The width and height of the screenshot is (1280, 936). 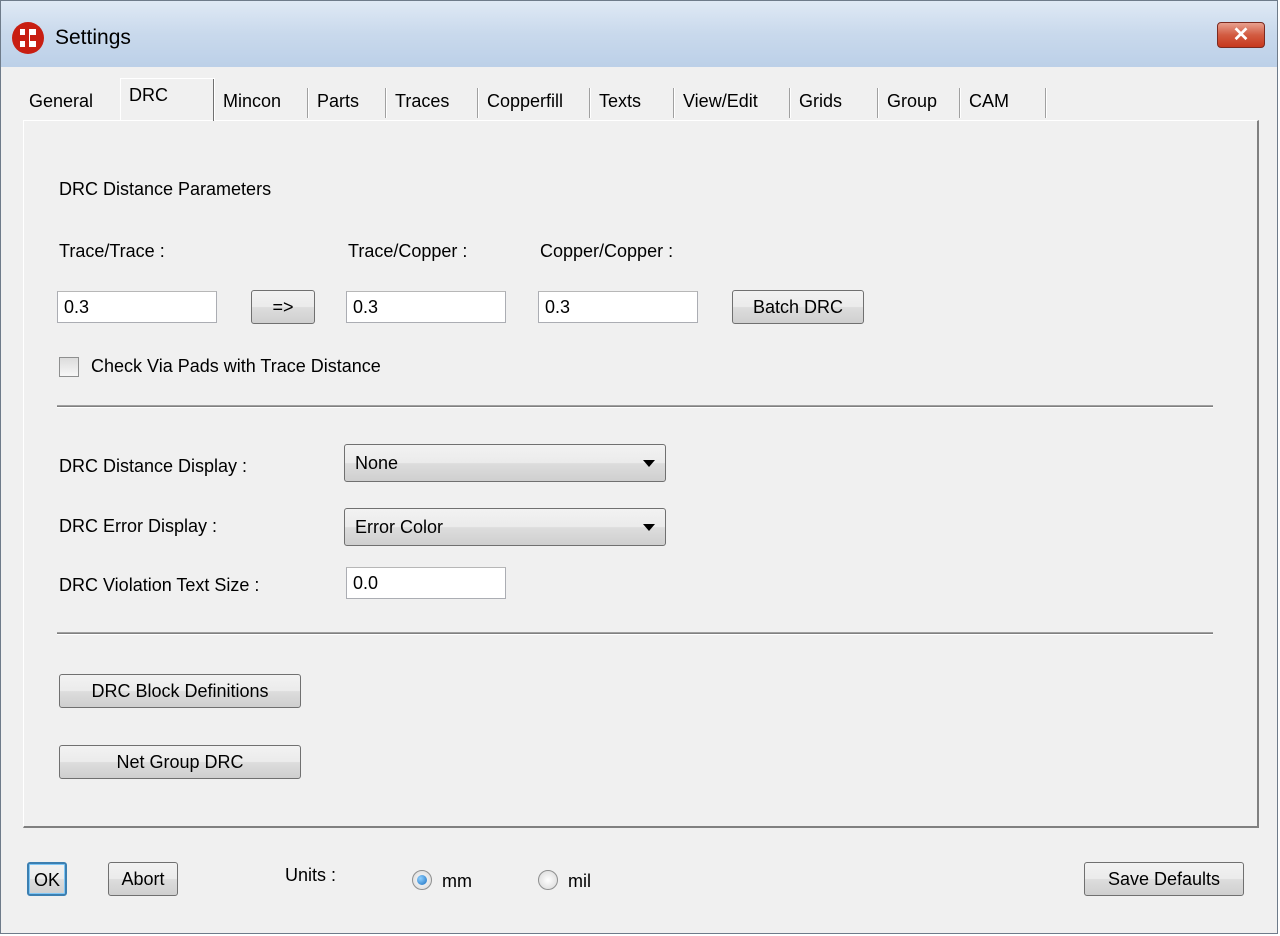 I want to click on tab-drc: DRC, so click(x=167, y=99).